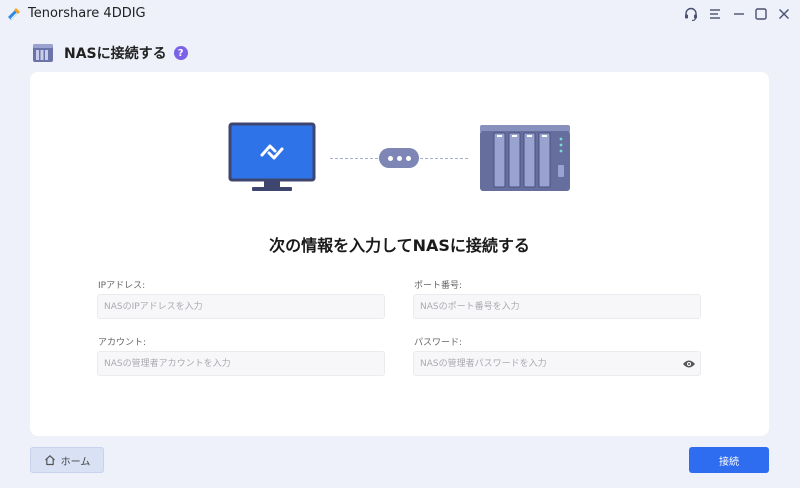 This screenshot has height=488, width=800. I want to click on port-label: ポート番号:, so click(438, 286).